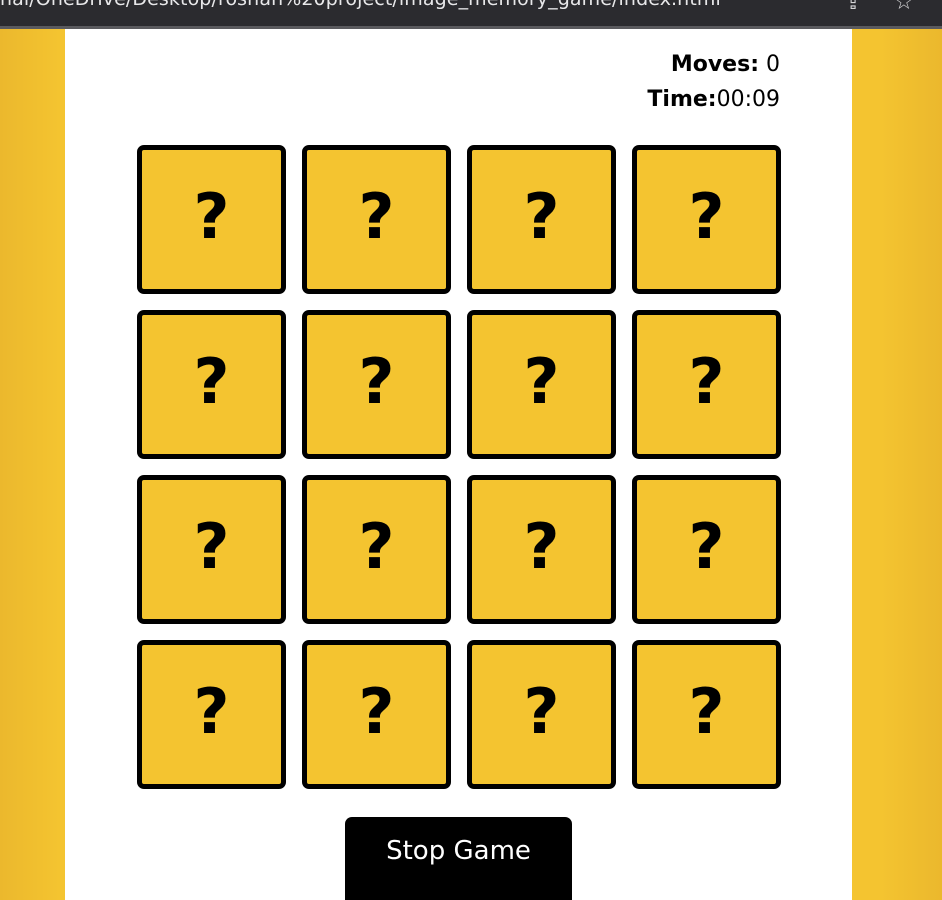  I want to click on moves-counter: Moves: 0, so click(713, 64).